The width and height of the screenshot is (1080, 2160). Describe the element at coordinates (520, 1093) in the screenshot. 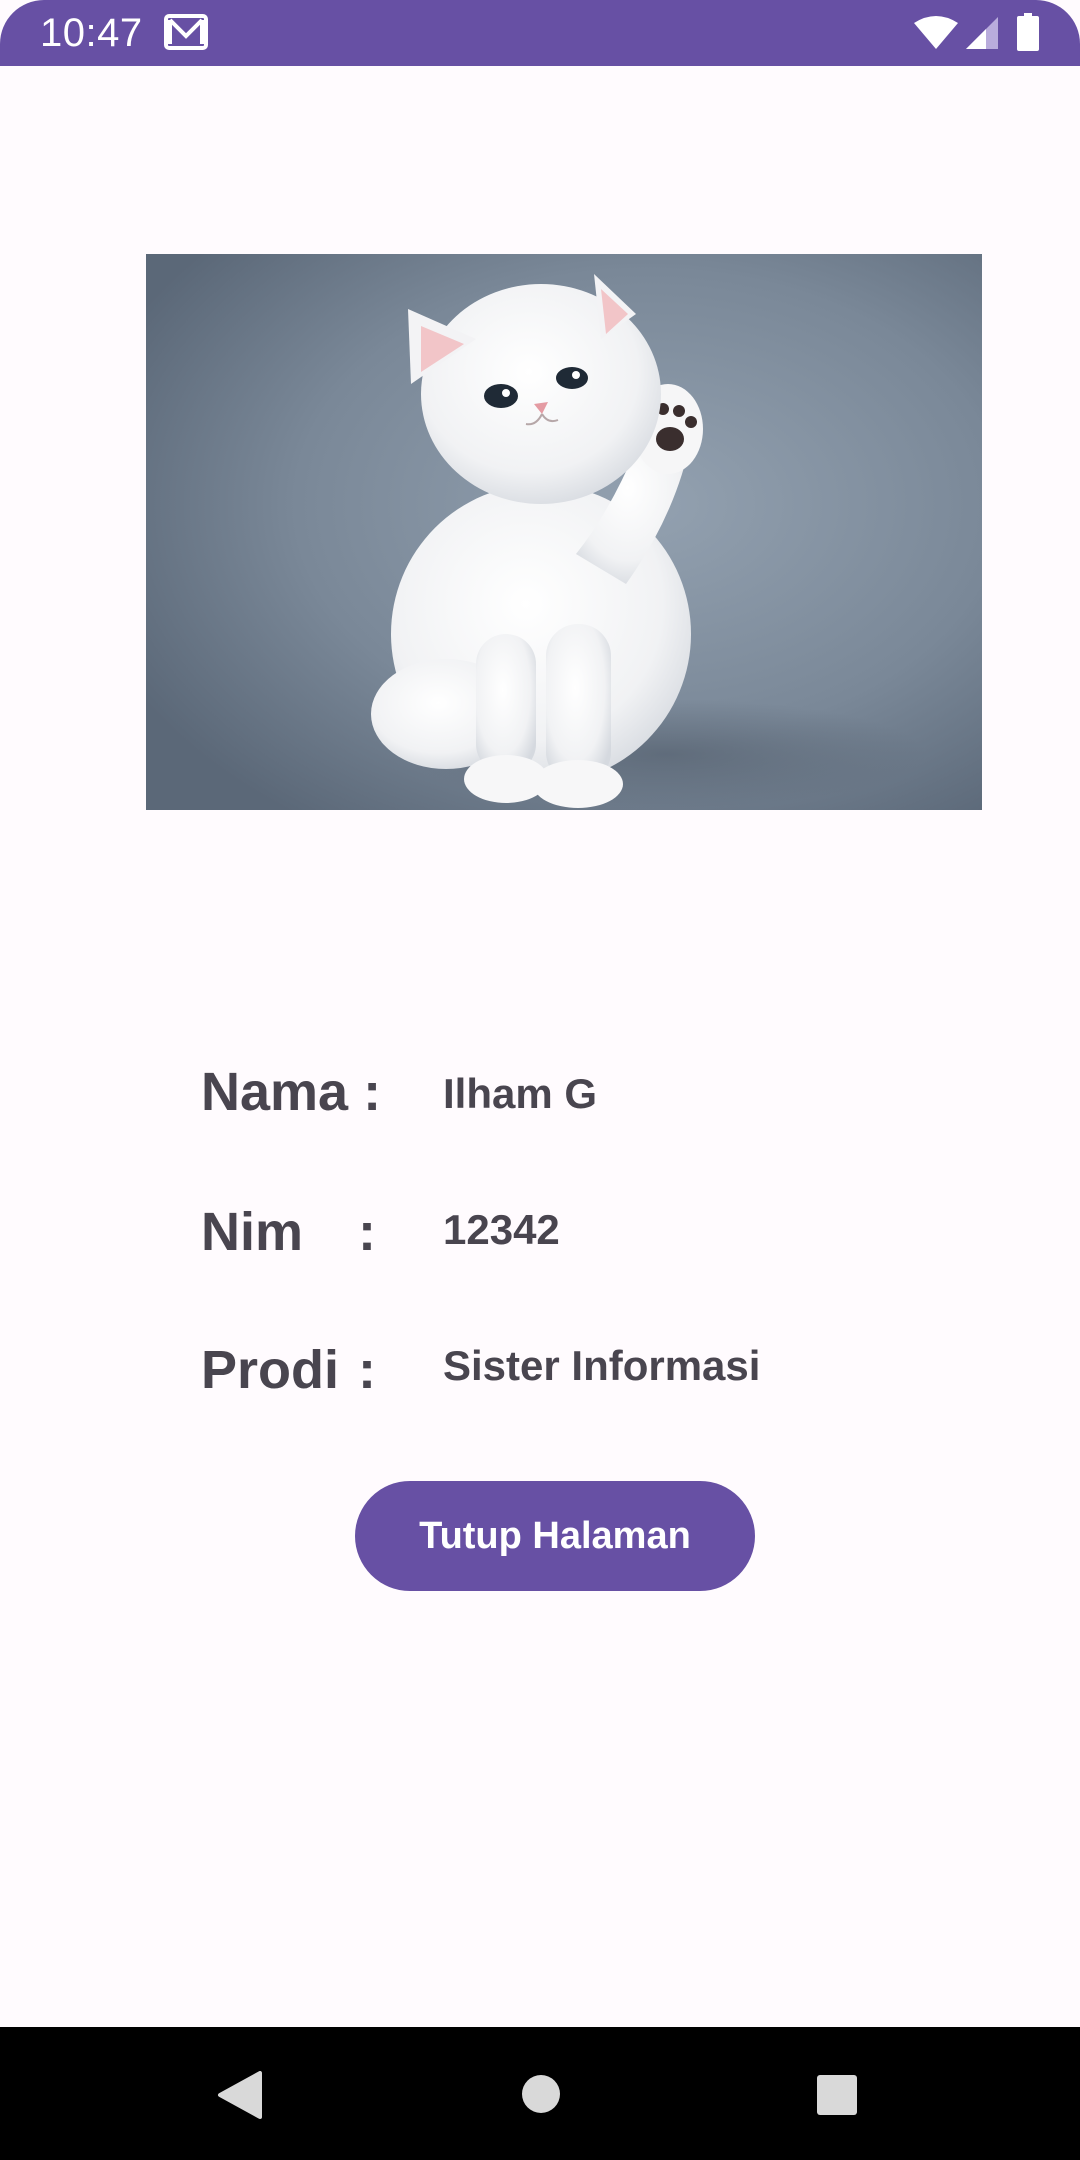

I see `name-value: Ilham G` at that location.